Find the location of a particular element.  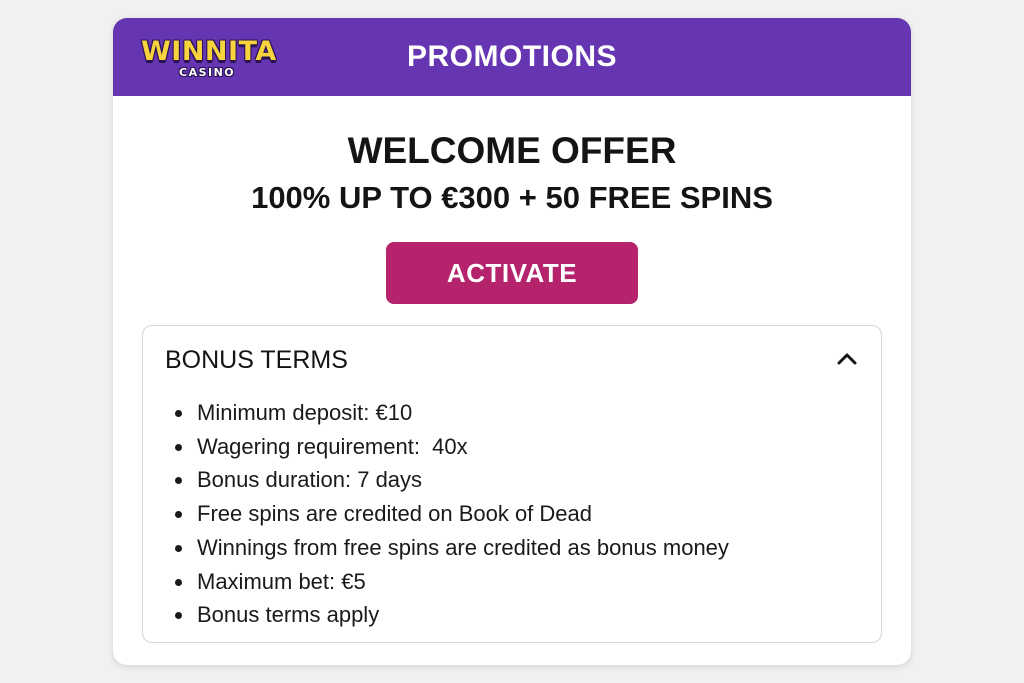

offer-title: WELCOME OFFER is located at coordinates (512, 150).